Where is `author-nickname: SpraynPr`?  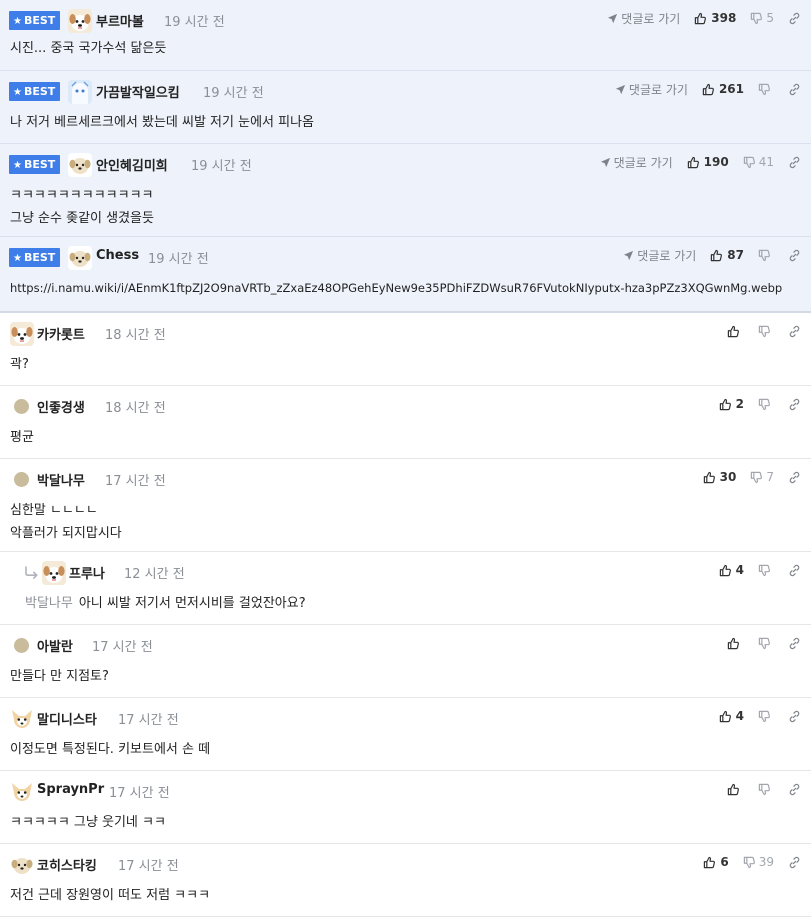 author-nickname: SpraynPr is located at coordinates (70, 789).